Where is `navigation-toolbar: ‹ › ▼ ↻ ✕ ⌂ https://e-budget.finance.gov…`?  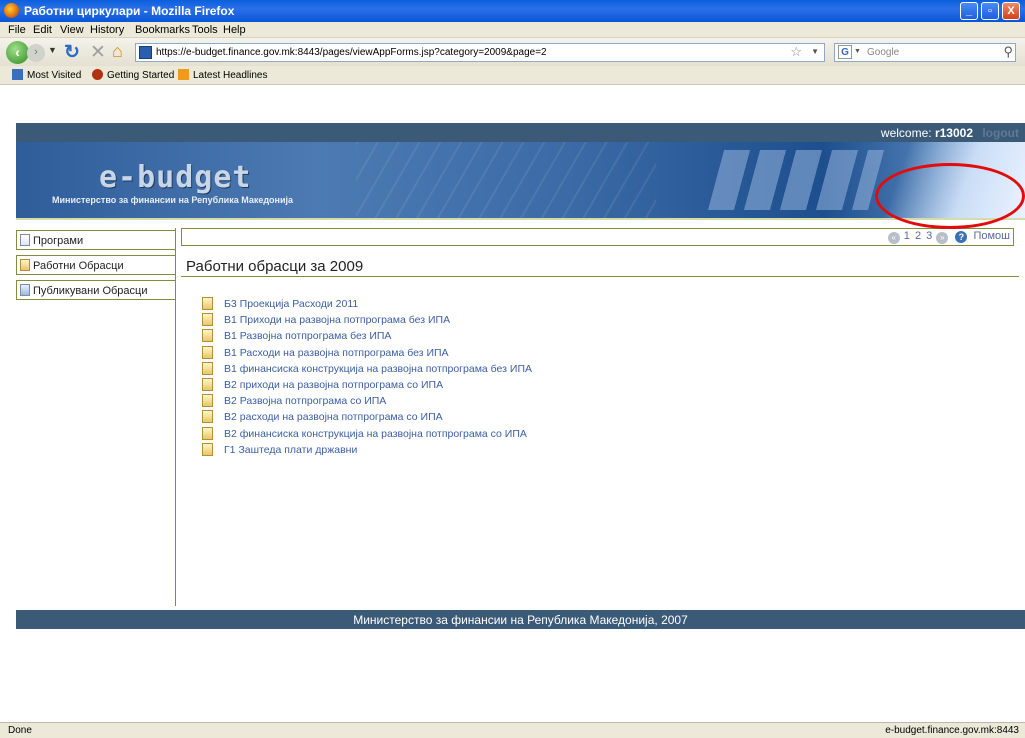 navigation-toolbar: ‹ › ▼ ↻ ✕ ⌂ https://e-budget.finance.gov… is located at coordinates (512, 52).